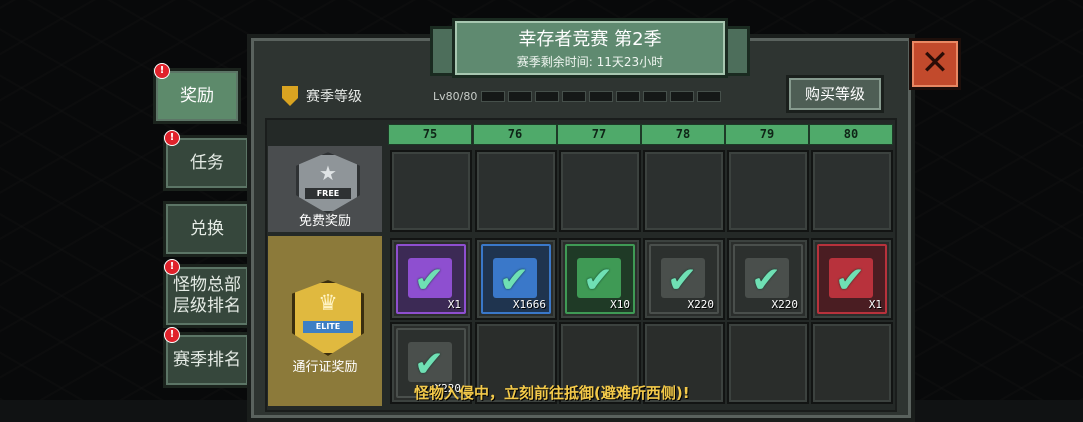 The image size is (1083, 422). I want to click on season-time-left: 赛季剩余时间: 11天23小时, so click(590, 62).